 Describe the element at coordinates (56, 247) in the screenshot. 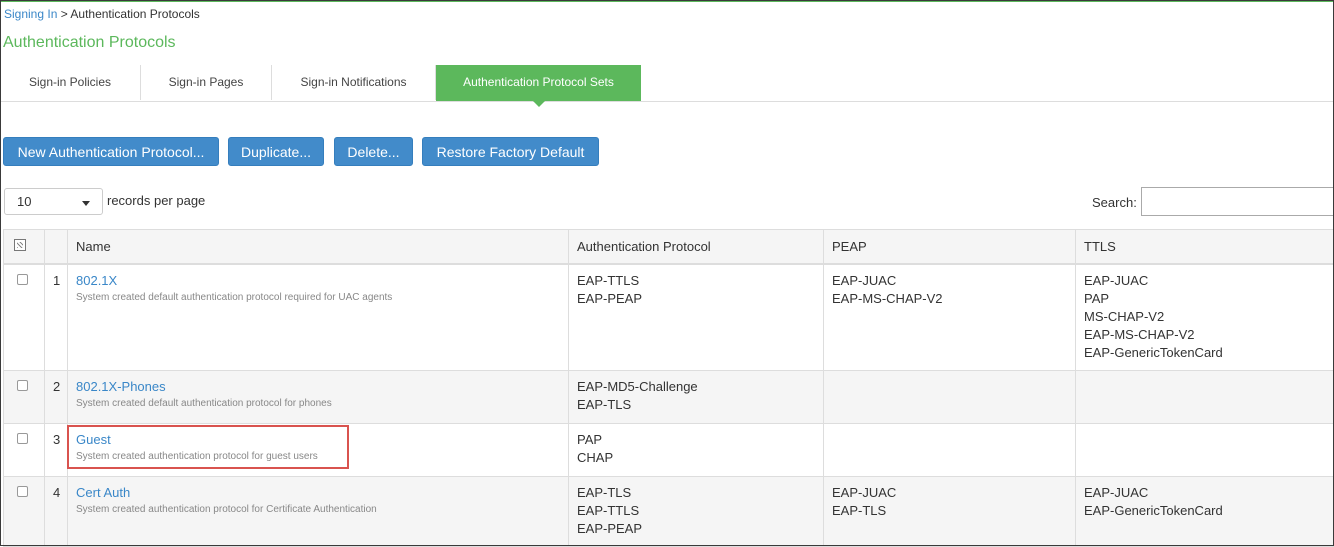

I see `row-number-header` at that location.